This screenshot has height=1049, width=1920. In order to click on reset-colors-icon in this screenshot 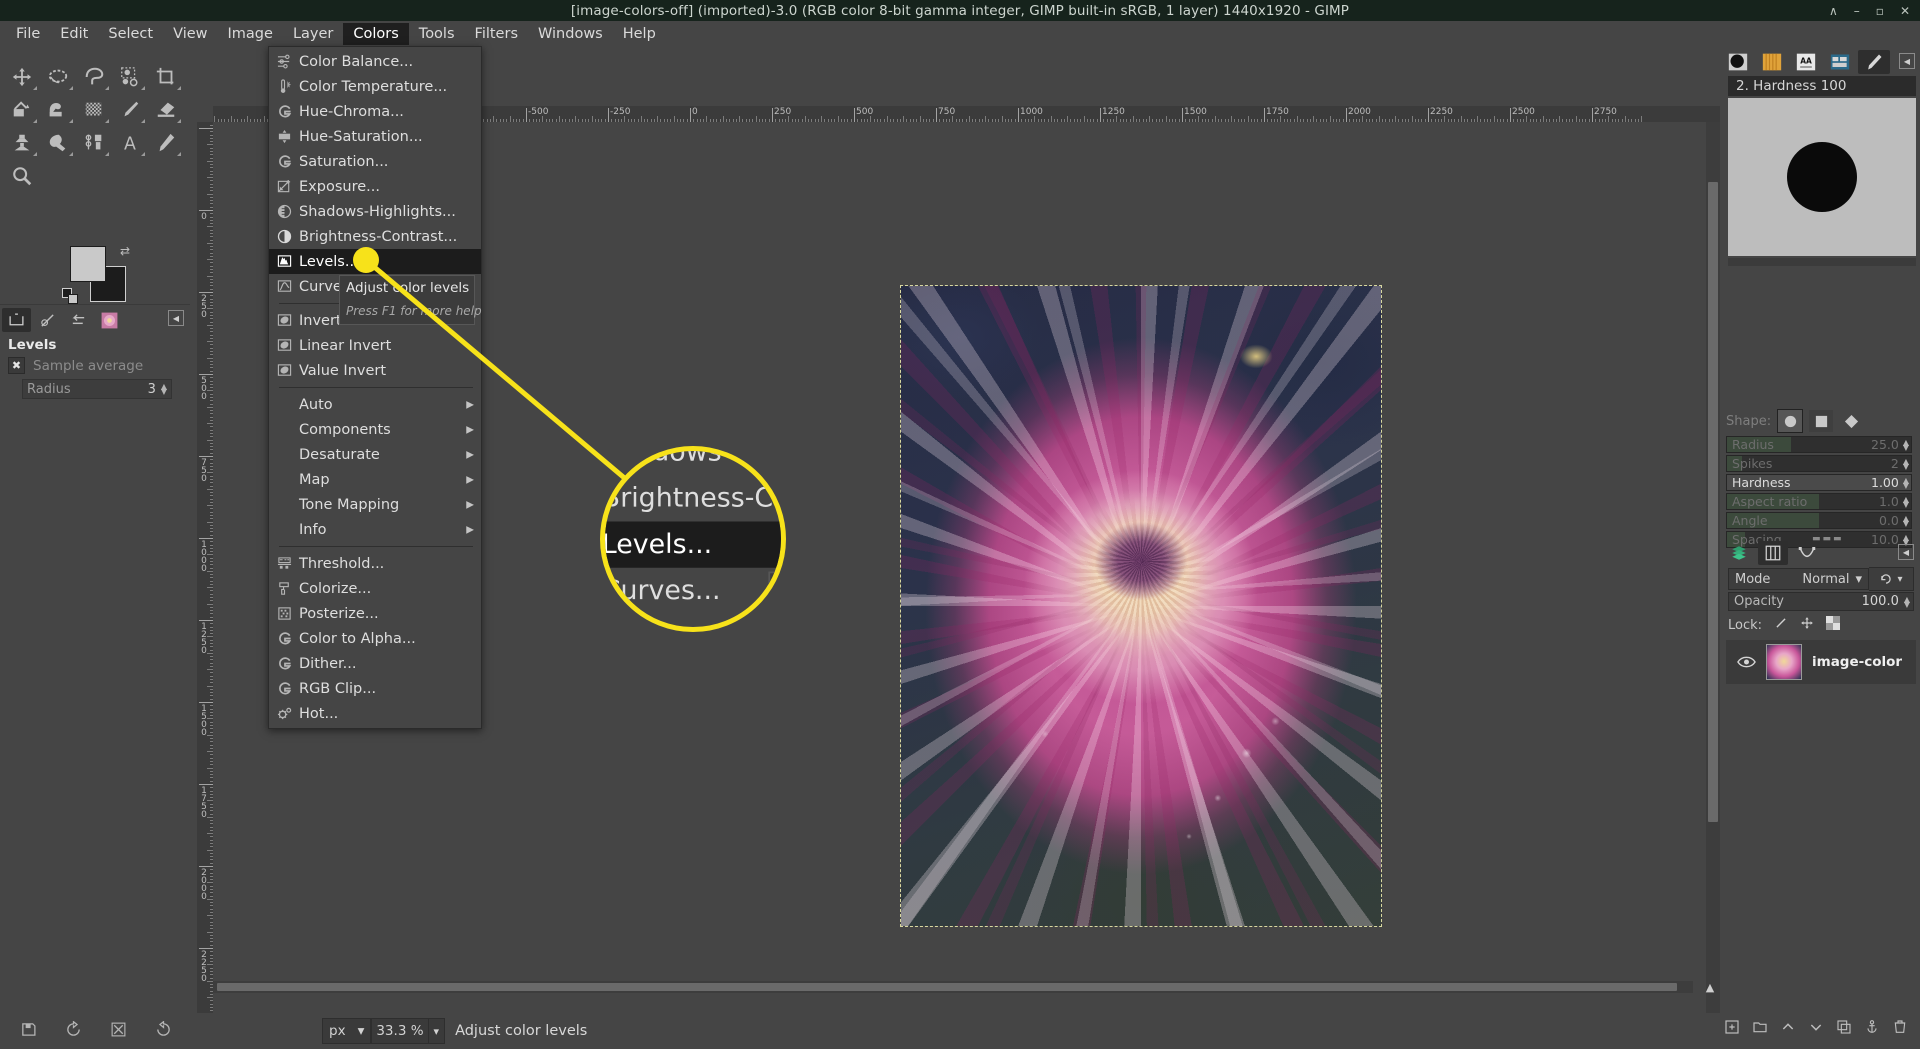, I will do `click(70, 296)`.